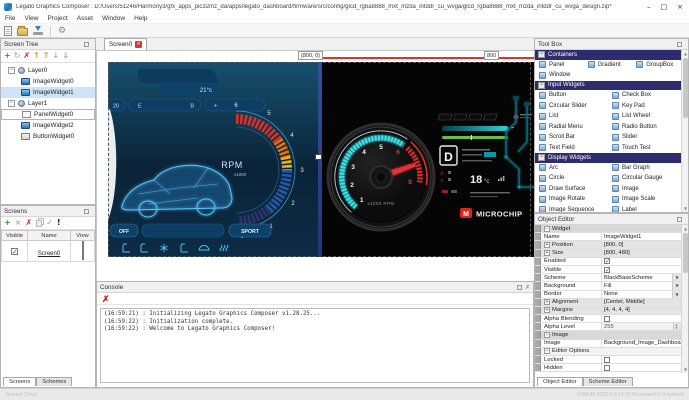  What do you see at coordinates (571, 116) in the screenshot?
I see `toolbox-item: List` at bounding box center [571, 116].